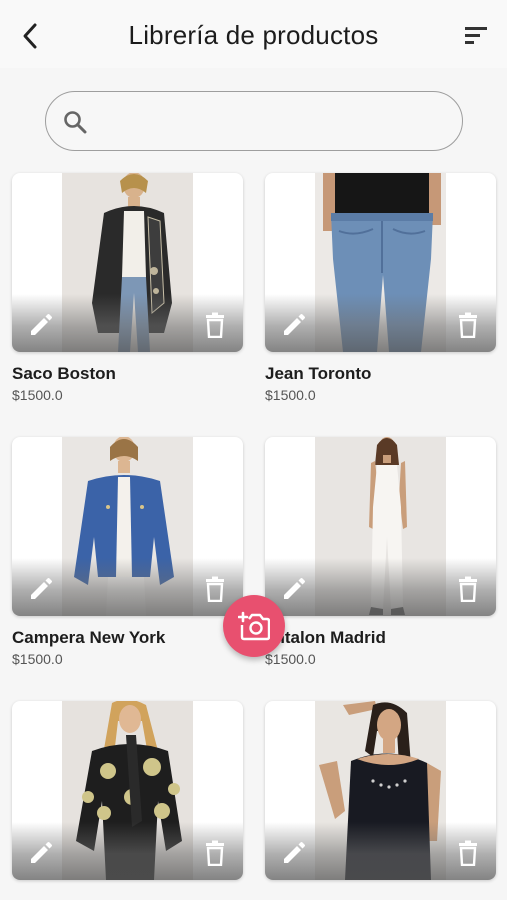 The height and width of the screenshot is (900, 507). Describe the element at coordinates (64, 373) in the screenshot. I see `product-name: Saco Boston` at that location.